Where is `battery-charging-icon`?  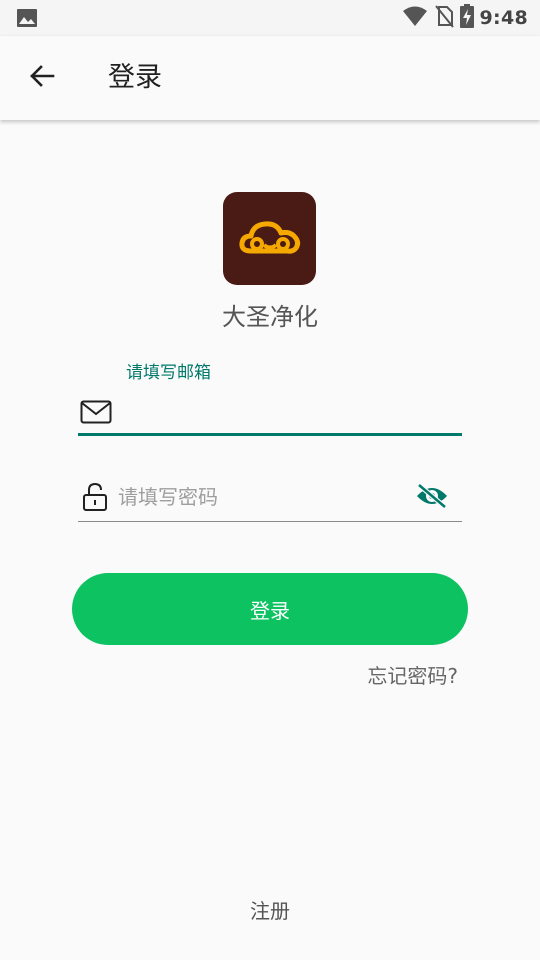 battery-charging-icon is located at coordinates (469, 18).